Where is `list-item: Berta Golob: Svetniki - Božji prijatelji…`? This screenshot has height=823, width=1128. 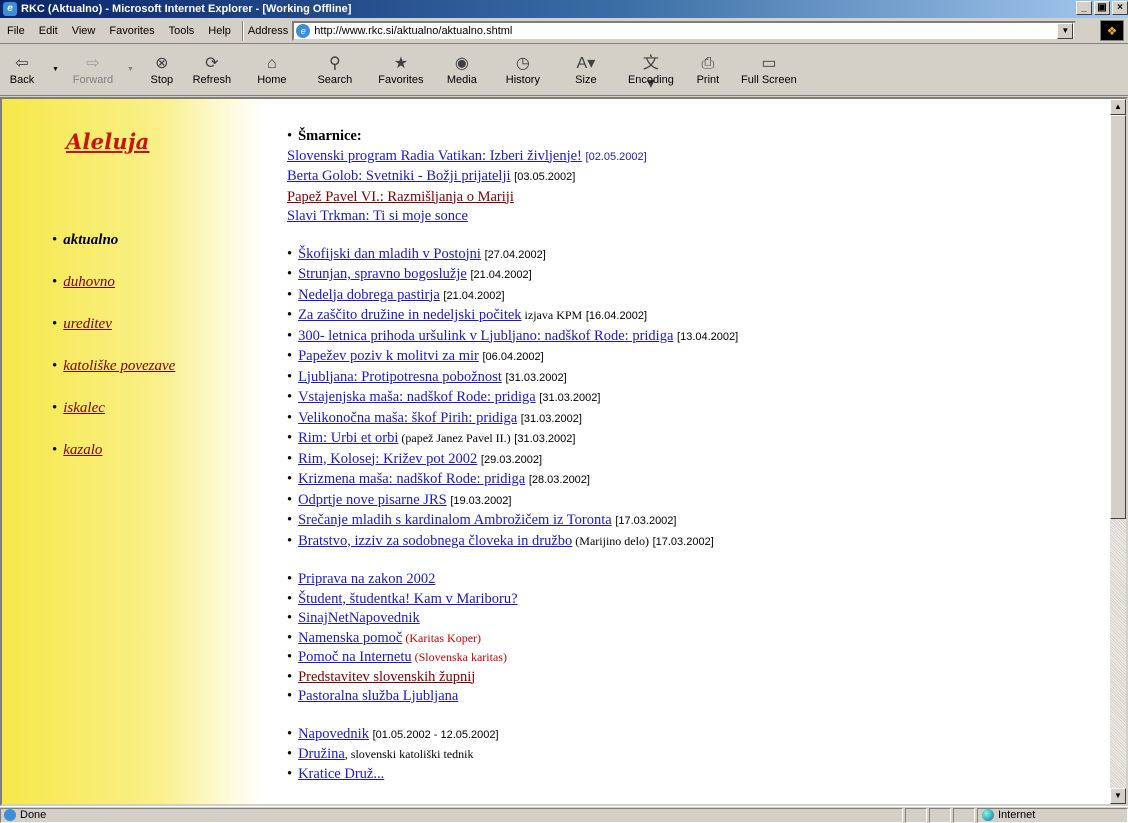
list-item: Berta Golob: Svetniki - Božji prijatelji… is located at coordinates (687, 177).